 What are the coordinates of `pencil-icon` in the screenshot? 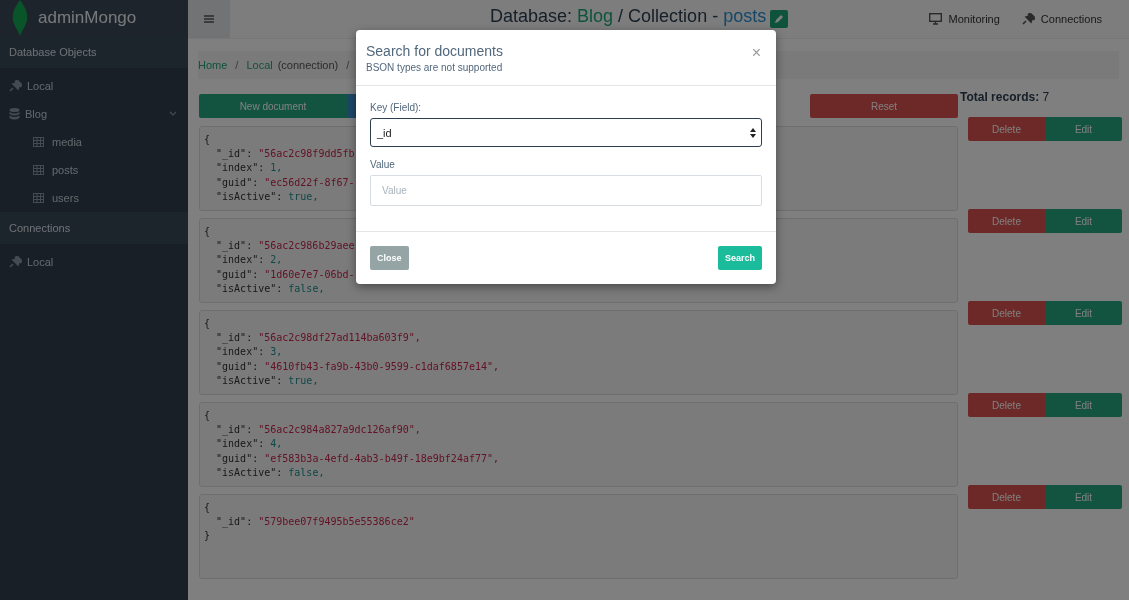 It's located at (779, 19).